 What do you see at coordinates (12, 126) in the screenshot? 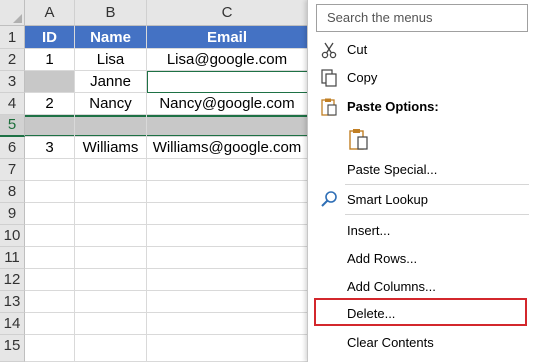
I see `row-header-5: 5` at bounding box center [12, 126].